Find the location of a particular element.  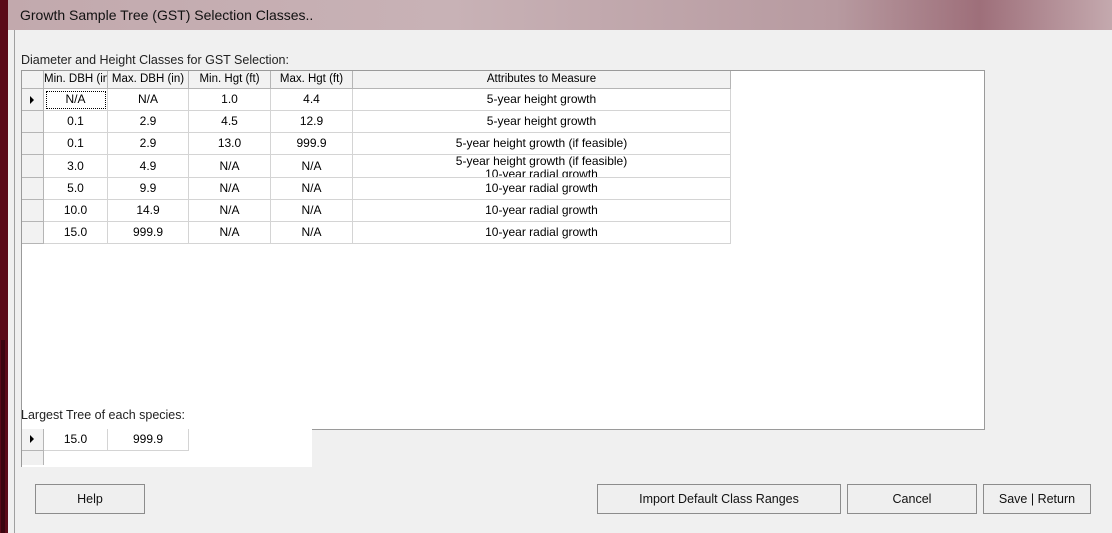

edge-stripe is located at coordinates (3, 436).